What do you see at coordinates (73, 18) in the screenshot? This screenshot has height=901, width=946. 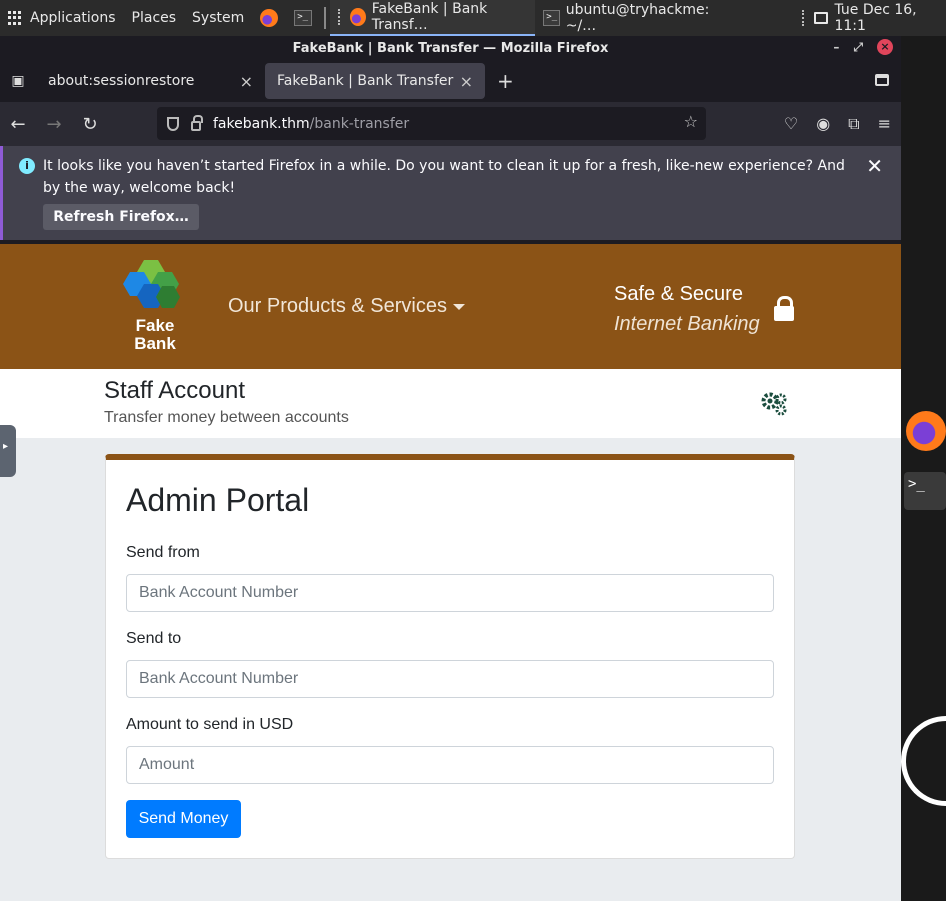 I see `applications-label: Applications` at bounding box center [73, 18].